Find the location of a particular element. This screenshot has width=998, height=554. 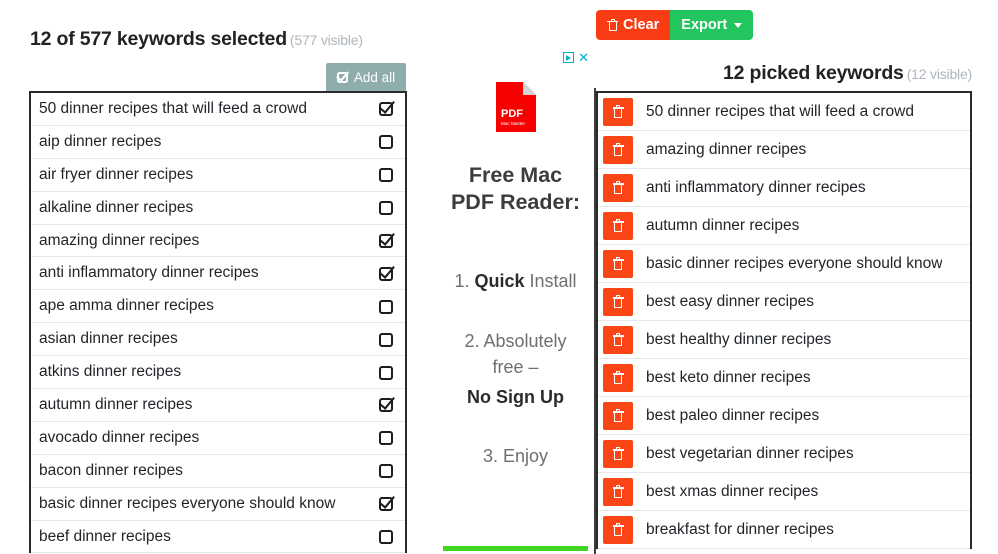

keyword-row: anti inflammatory dinner recipes is located at coordinates (218, 274).